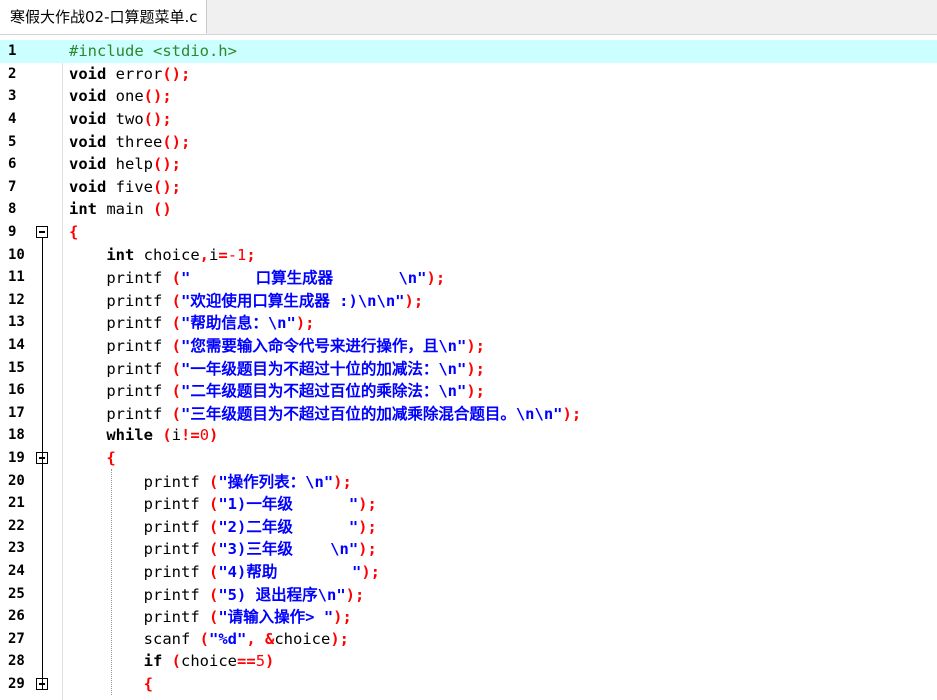 Image resolution: width=937 pixels, height=700 pixels. Describe the element at coordinates (468, 277) in the screenshot. I see `code-line: 11 printf (" 口算生成器 \n");` at that location.